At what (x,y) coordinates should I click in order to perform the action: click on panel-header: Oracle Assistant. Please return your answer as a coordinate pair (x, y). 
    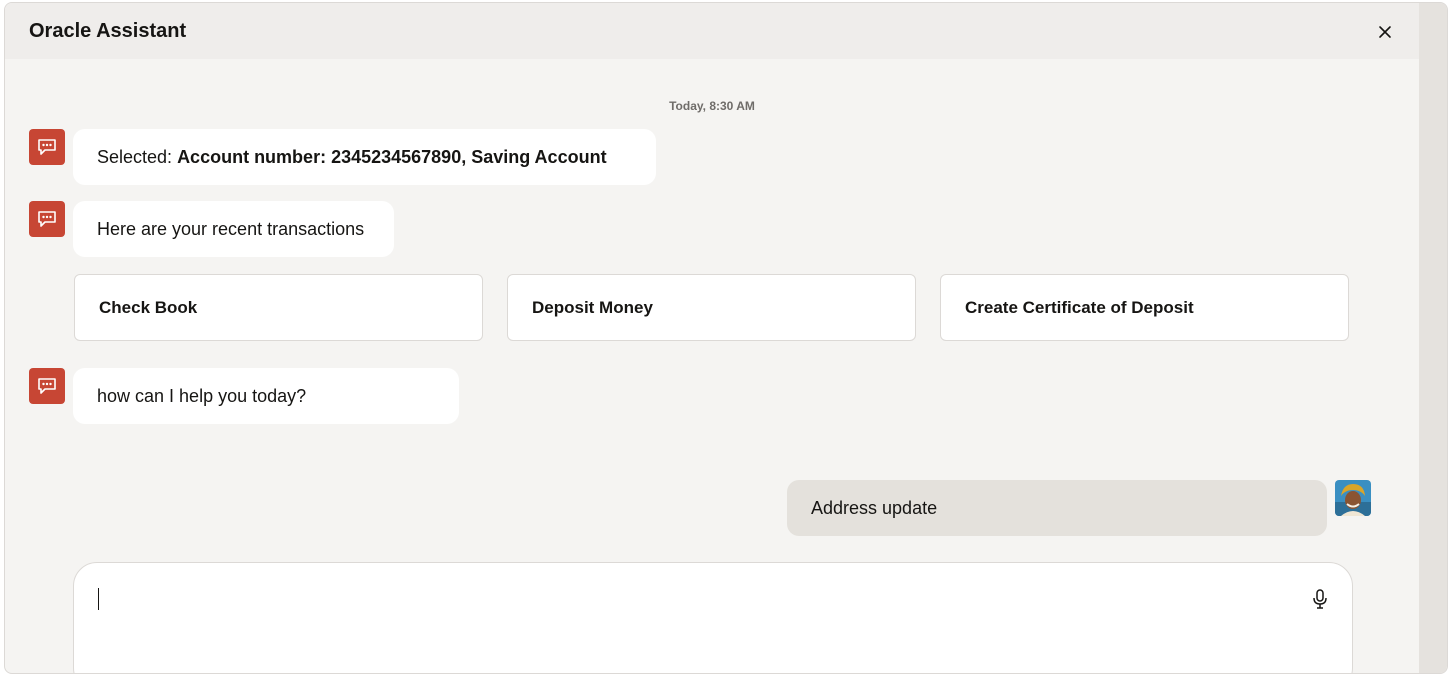
    Looking at the image, I should click on (712, 31).